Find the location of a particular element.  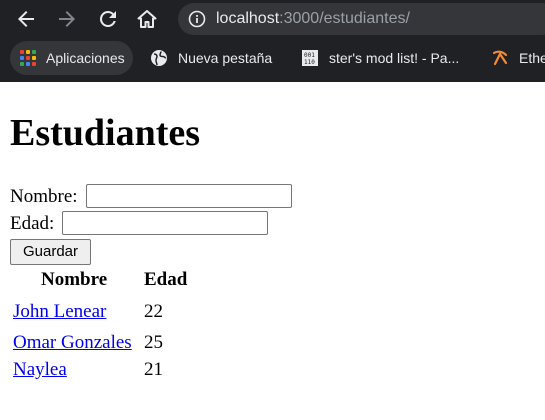

table-cell-edad: 25 is located at coordinates (153, 342).